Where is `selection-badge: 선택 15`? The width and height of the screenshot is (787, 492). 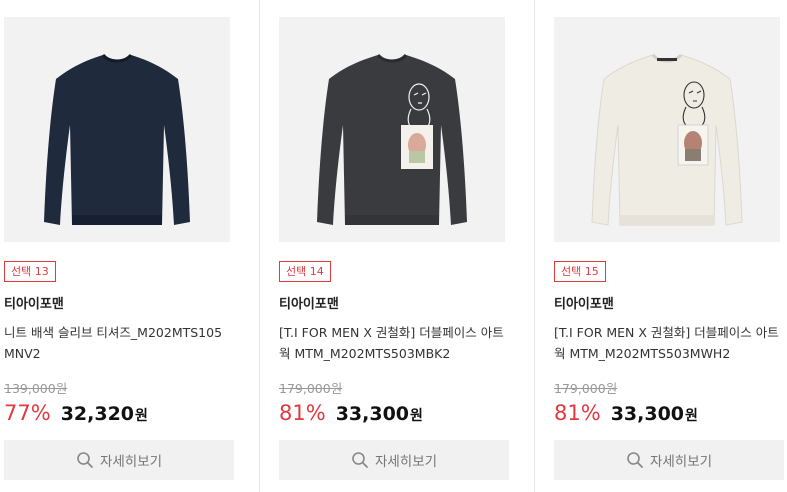 selection-badge: 선택 15 is located at coordinates (580, 271).